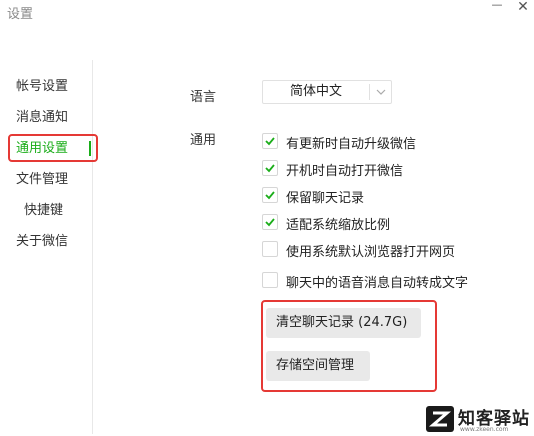 The width and height of the screenshot is (534, 436). What do you see at coordinates (345, 171) in the screenshot?
I see `option-label: 开机时自动打开微信` at bounding box center [345, 171].